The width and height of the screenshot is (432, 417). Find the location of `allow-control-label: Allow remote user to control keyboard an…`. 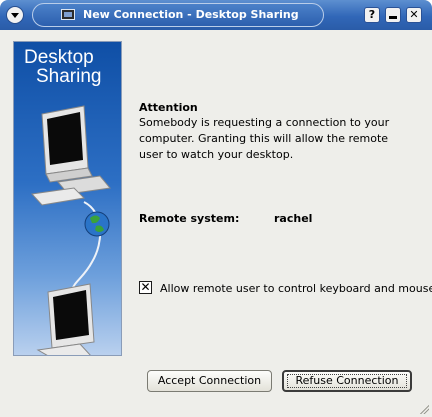

allow-control-label: Allow remote user to control keyboard an… is located at coordinates (296, 288).